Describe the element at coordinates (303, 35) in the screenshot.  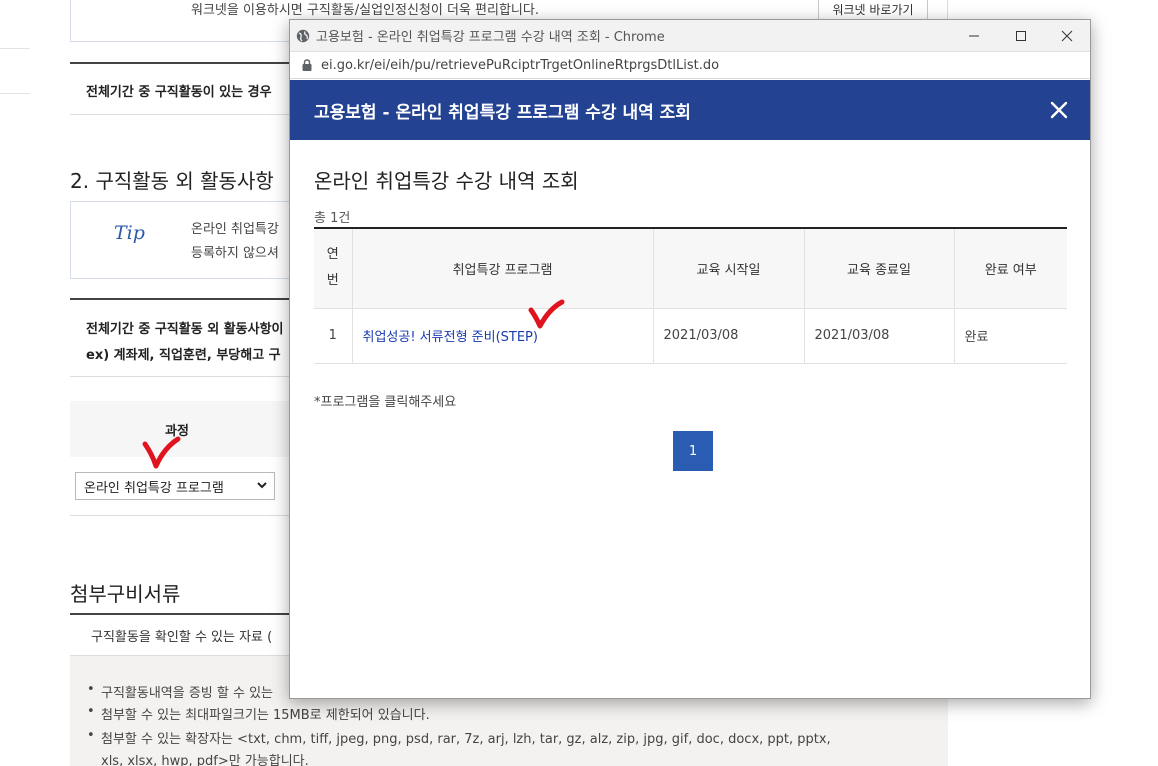
I see `globe-icon` at that location.